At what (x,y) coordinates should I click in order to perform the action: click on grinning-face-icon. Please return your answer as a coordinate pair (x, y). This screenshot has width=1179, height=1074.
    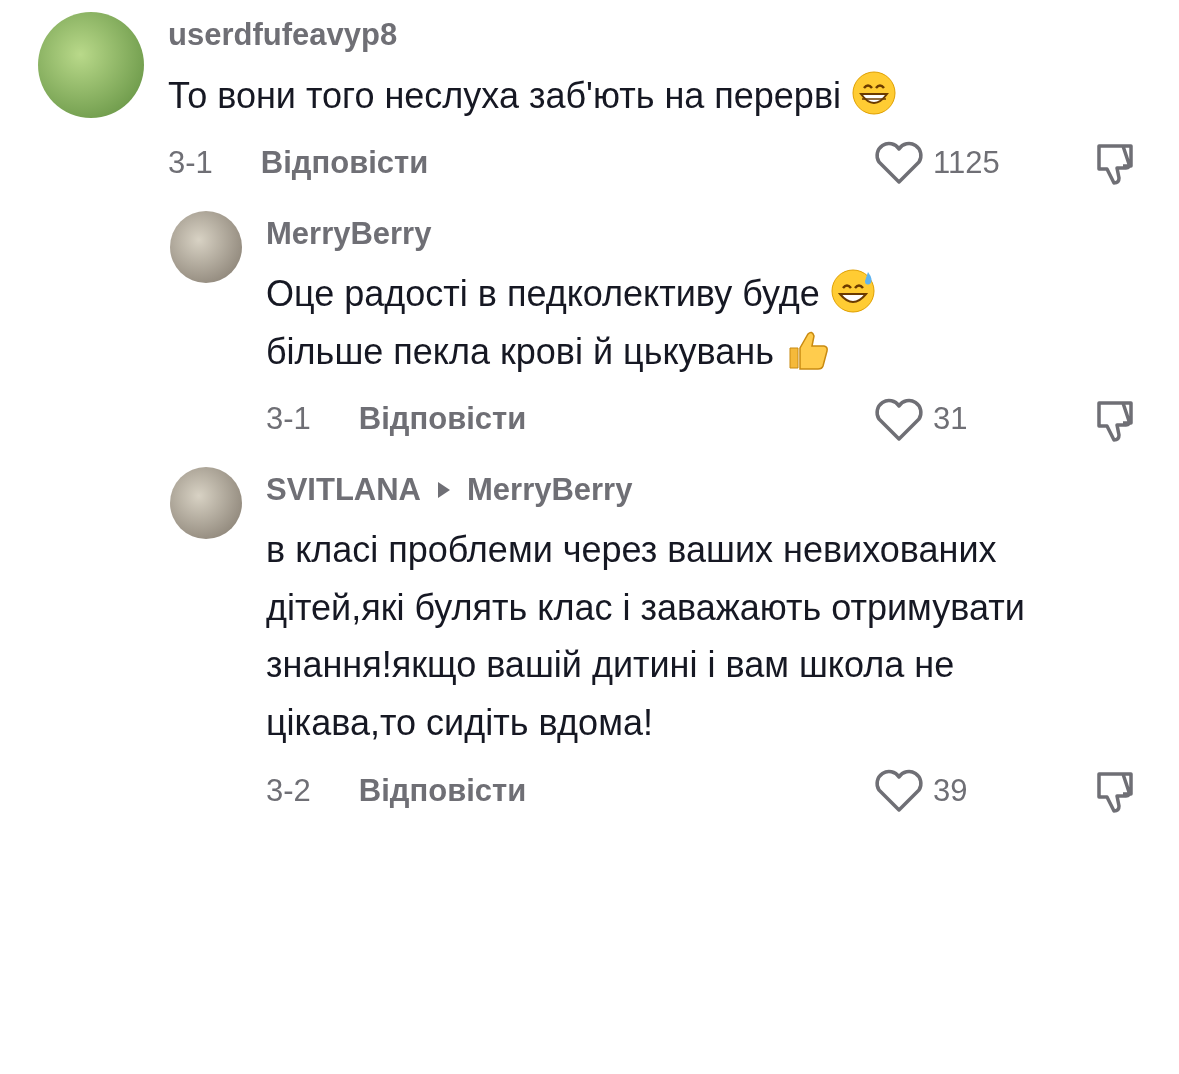
    Looking at the image, I should click on (874, 92).